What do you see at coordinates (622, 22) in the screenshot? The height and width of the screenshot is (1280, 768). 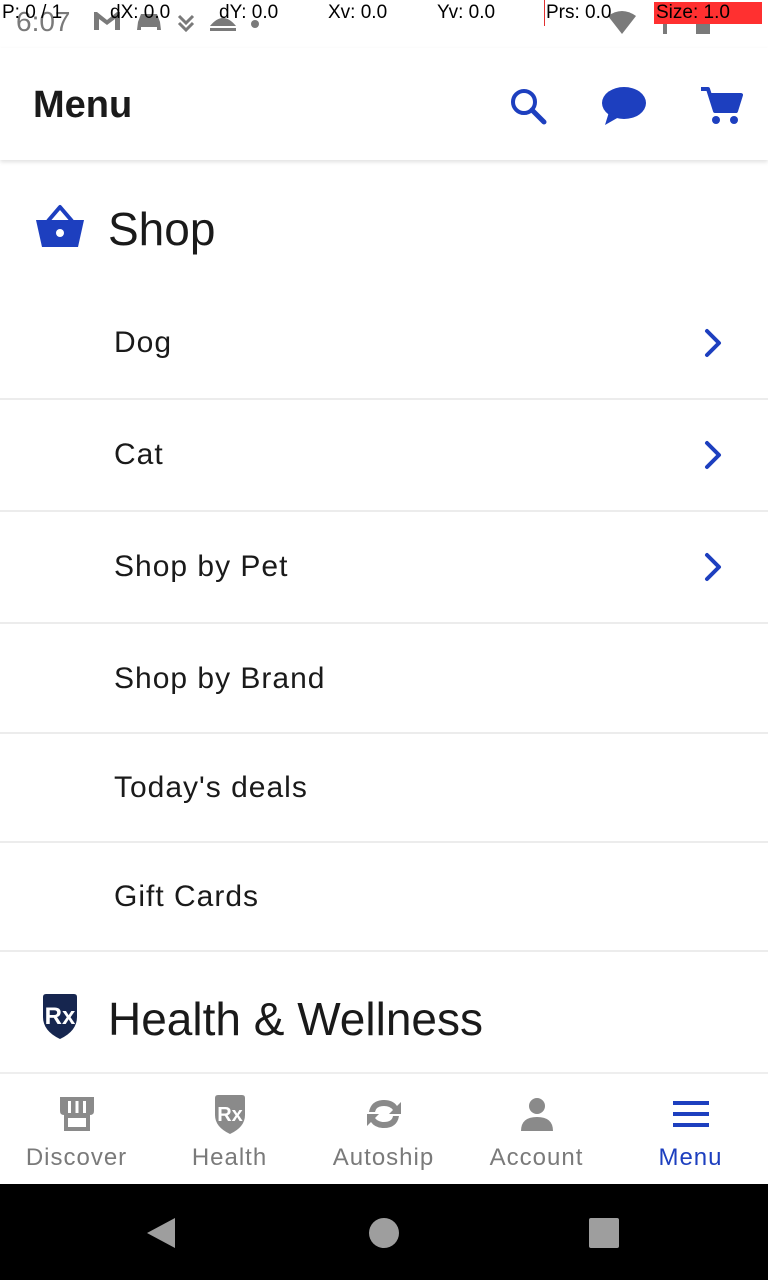 I see `wifi-icon` at bounding box center [622, 22].